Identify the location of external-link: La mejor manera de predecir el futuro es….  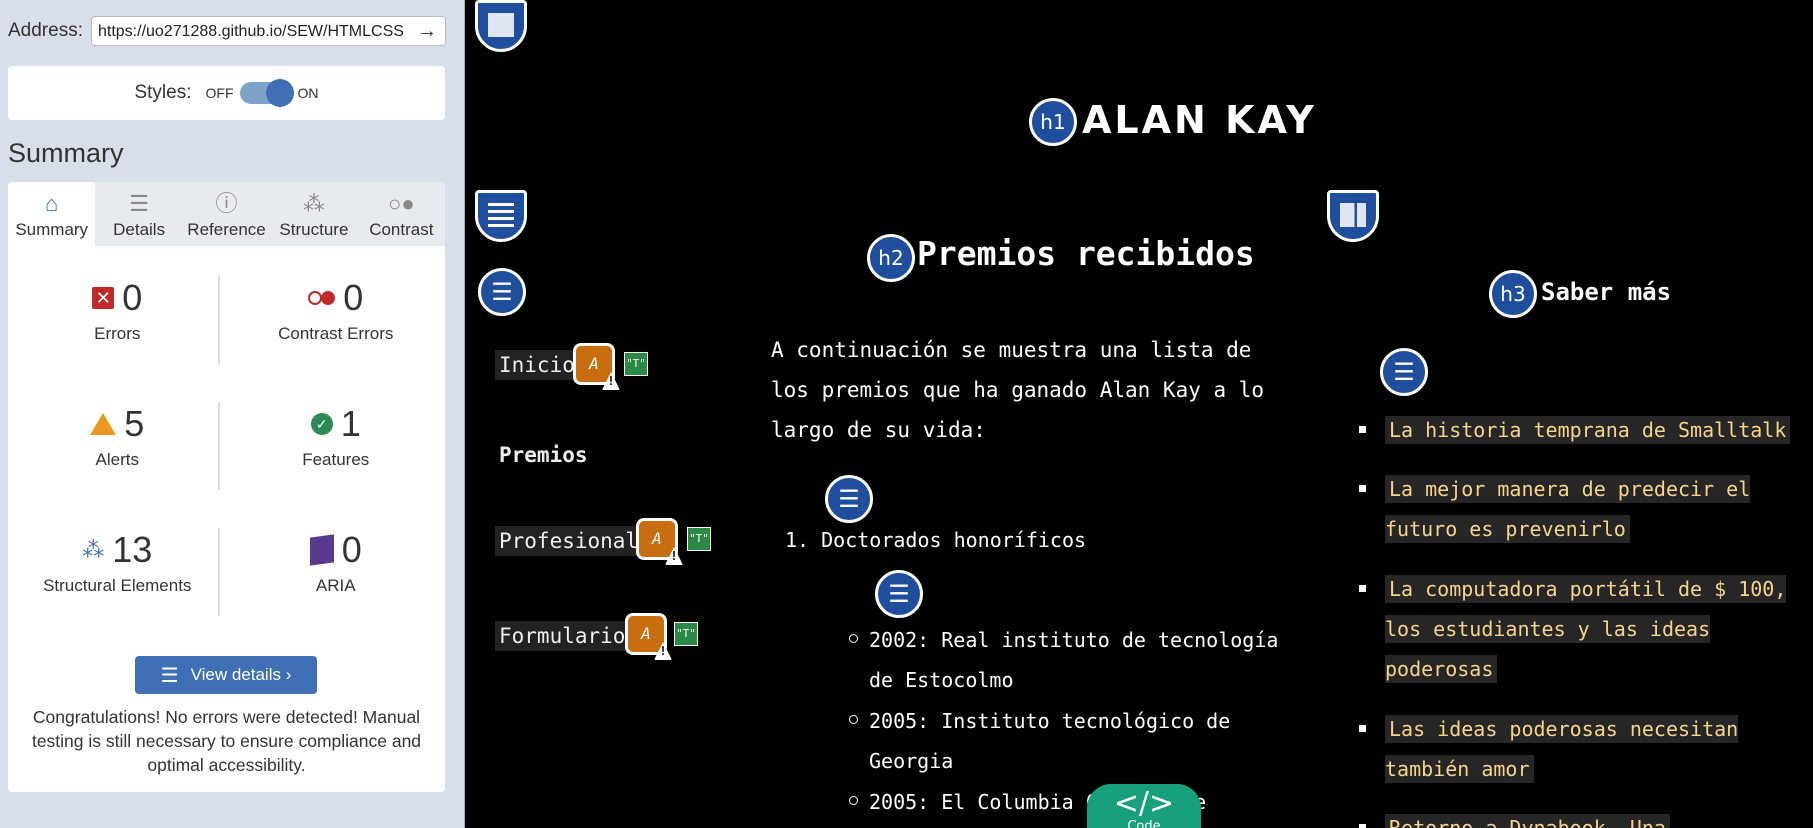
(1568, 509).